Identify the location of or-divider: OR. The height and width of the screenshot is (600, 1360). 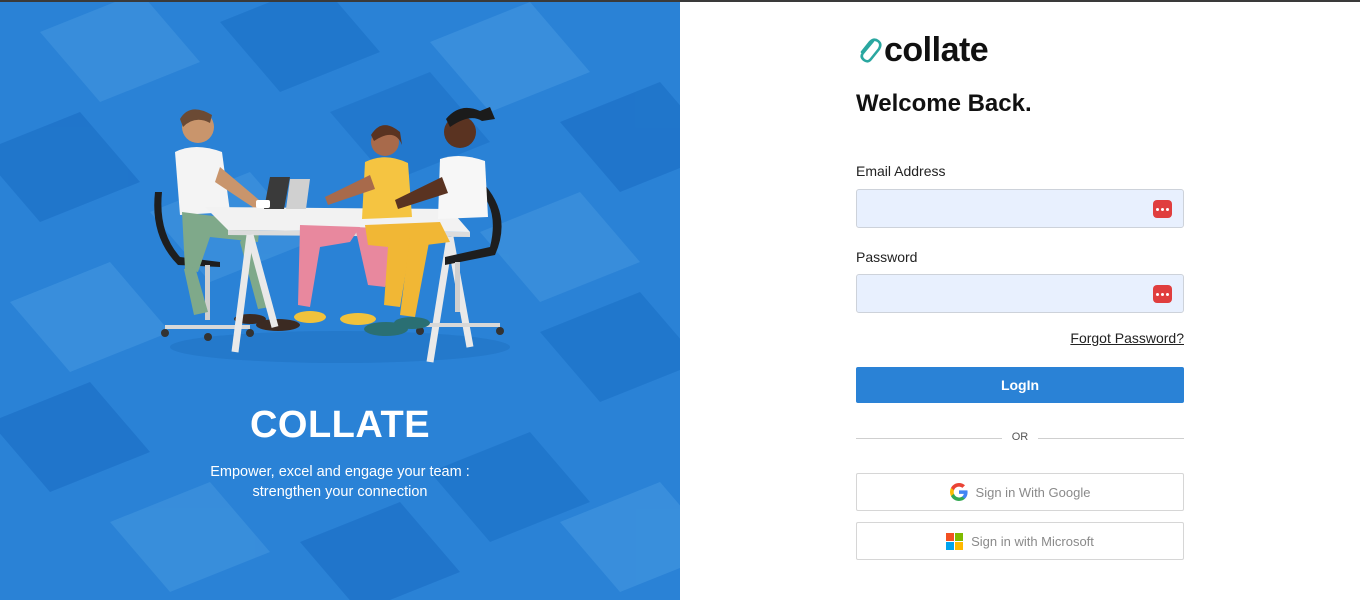
(1020, 438).